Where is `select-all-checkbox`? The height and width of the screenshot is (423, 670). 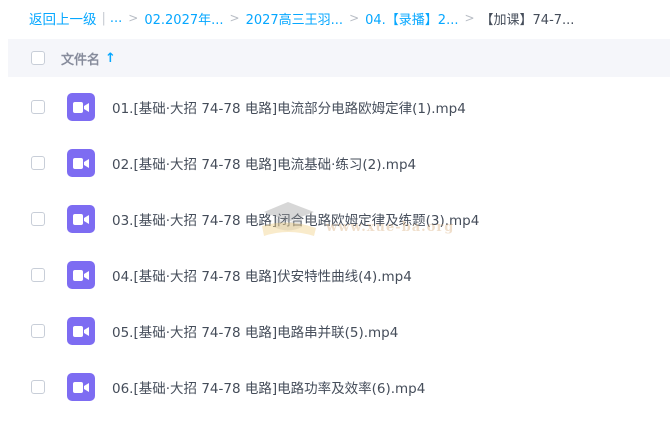
select-all-checkbox is located at coordinates (38, 58).